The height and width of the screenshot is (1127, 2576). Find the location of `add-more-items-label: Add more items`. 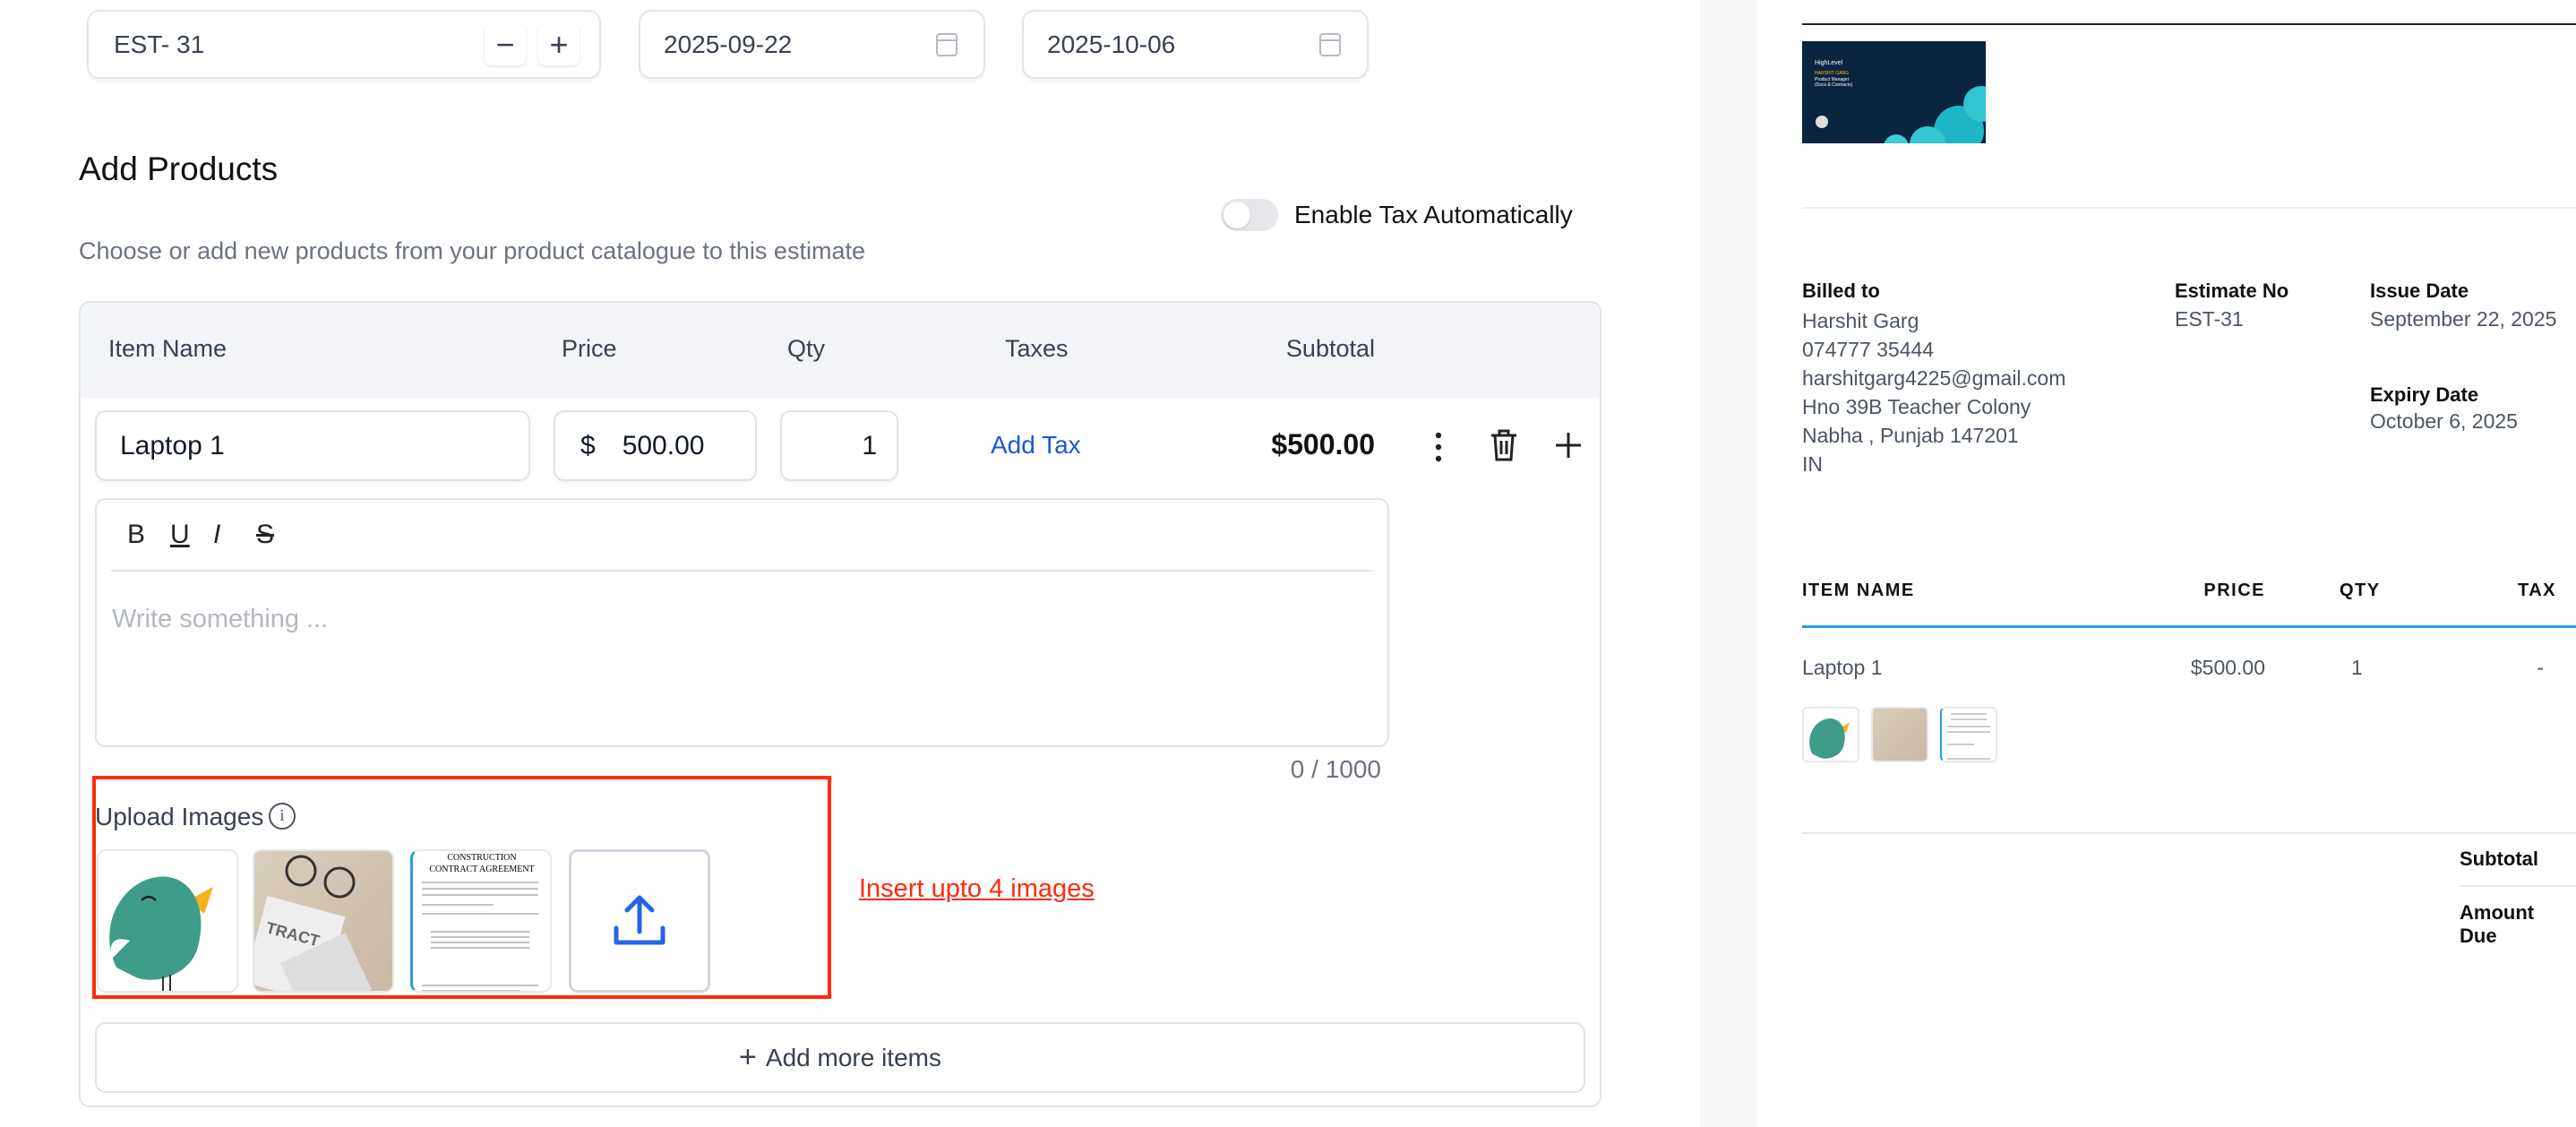

add-more-items-label: Add more items is located at coordinates (853, 1057).